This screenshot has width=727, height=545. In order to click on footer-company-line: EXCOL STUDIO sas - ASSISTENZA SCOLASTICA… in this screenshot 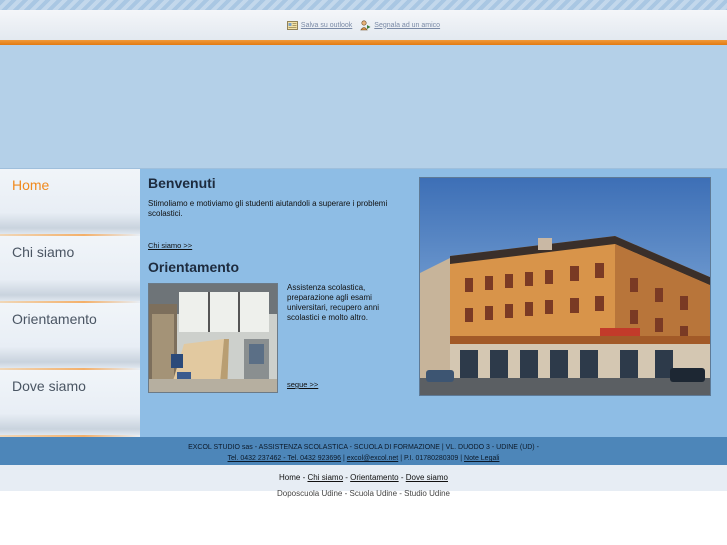, I will do `click(363, 447)`.